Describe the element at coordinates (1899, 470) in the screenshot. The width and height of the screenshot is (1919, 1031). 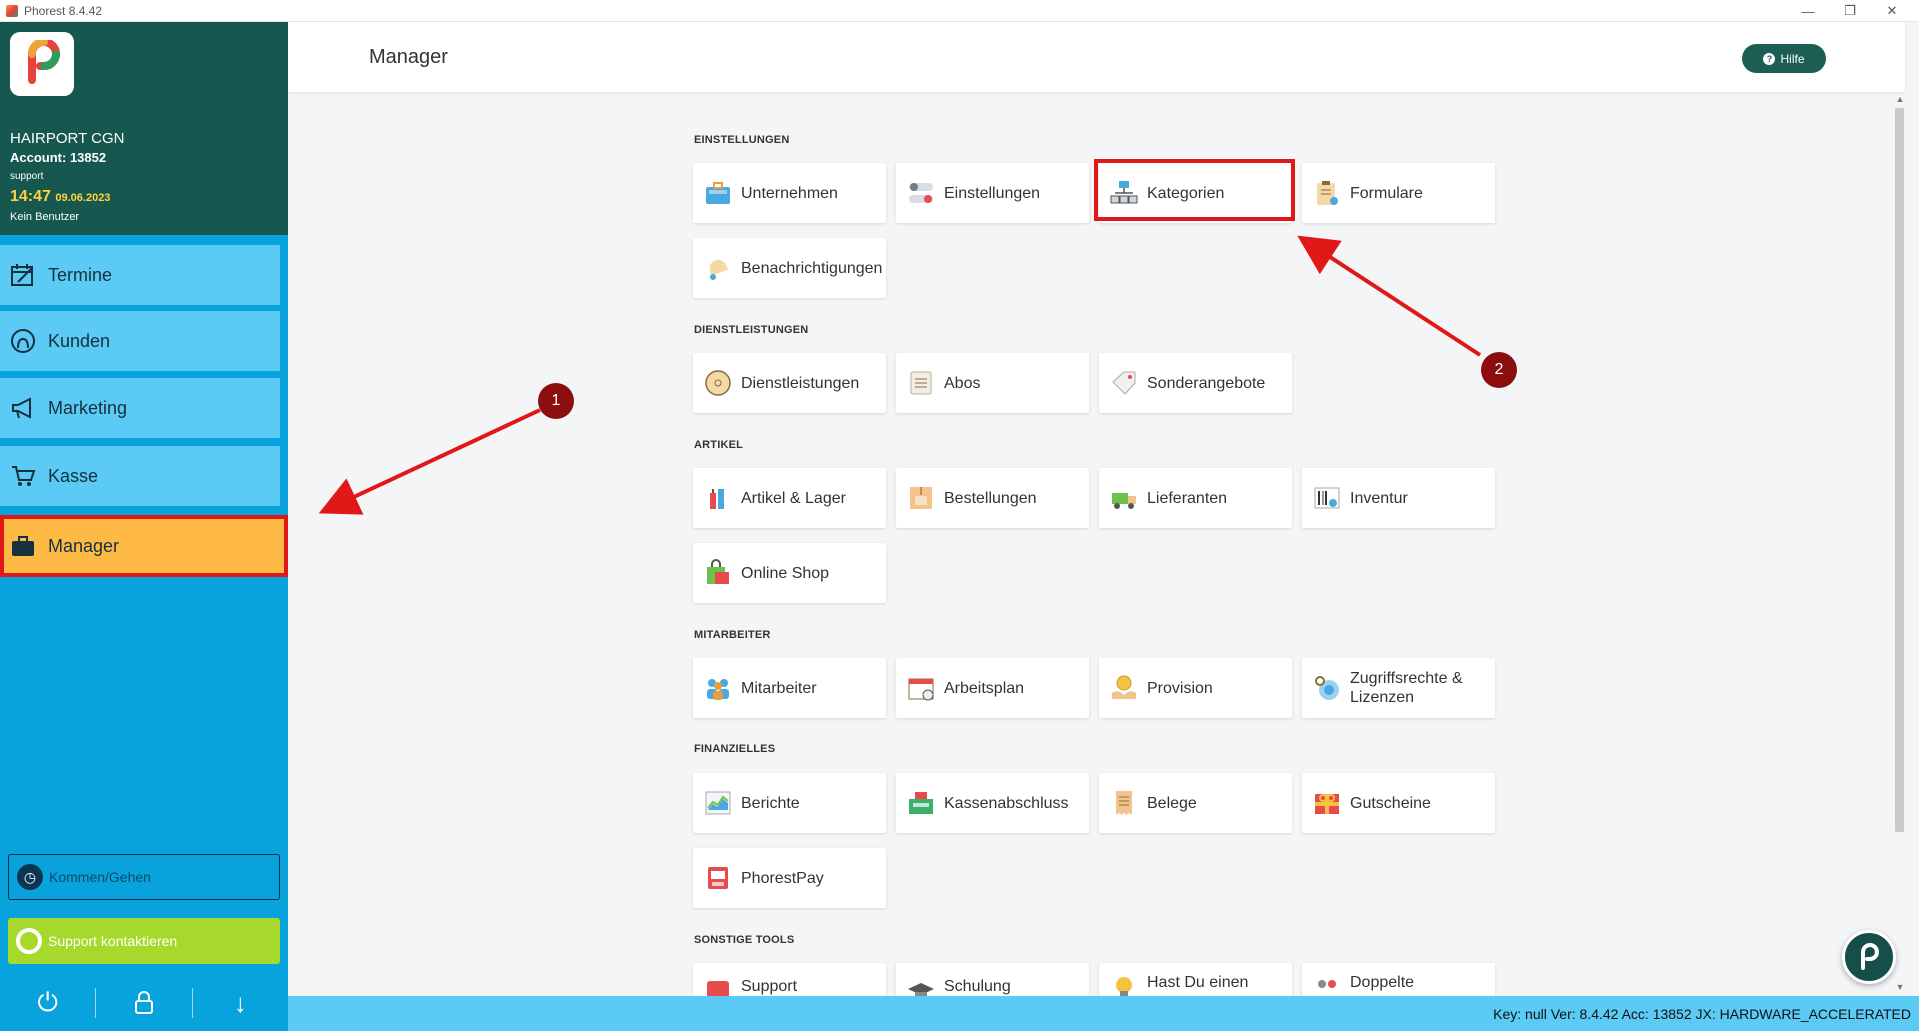
I see `scrollbar-thumb` at that location.